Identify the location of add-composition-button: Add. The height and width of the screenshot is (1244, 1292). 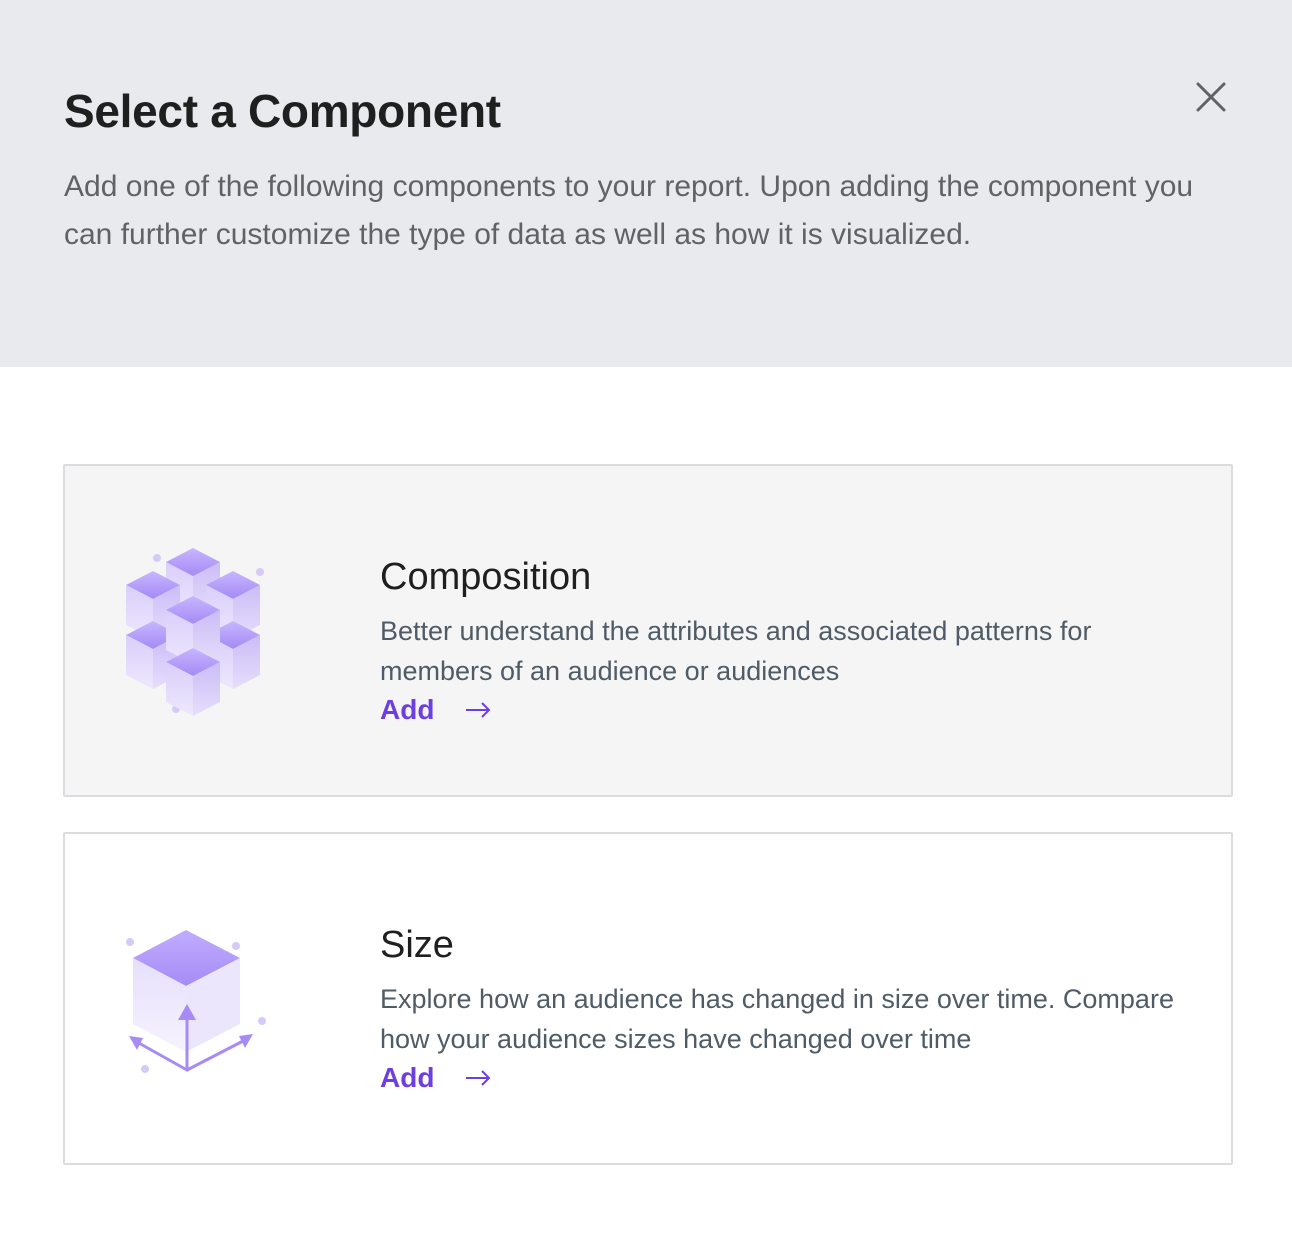
(436, 710).